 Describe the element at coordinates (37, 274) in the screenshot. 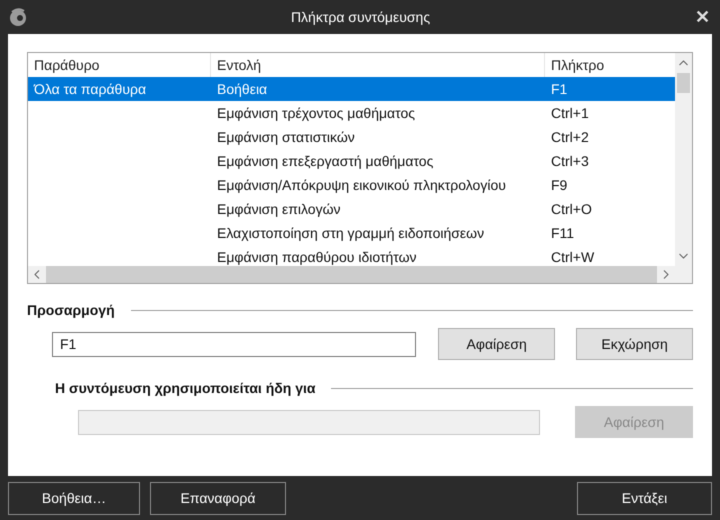

I see `scroll-left-icon` at that location.